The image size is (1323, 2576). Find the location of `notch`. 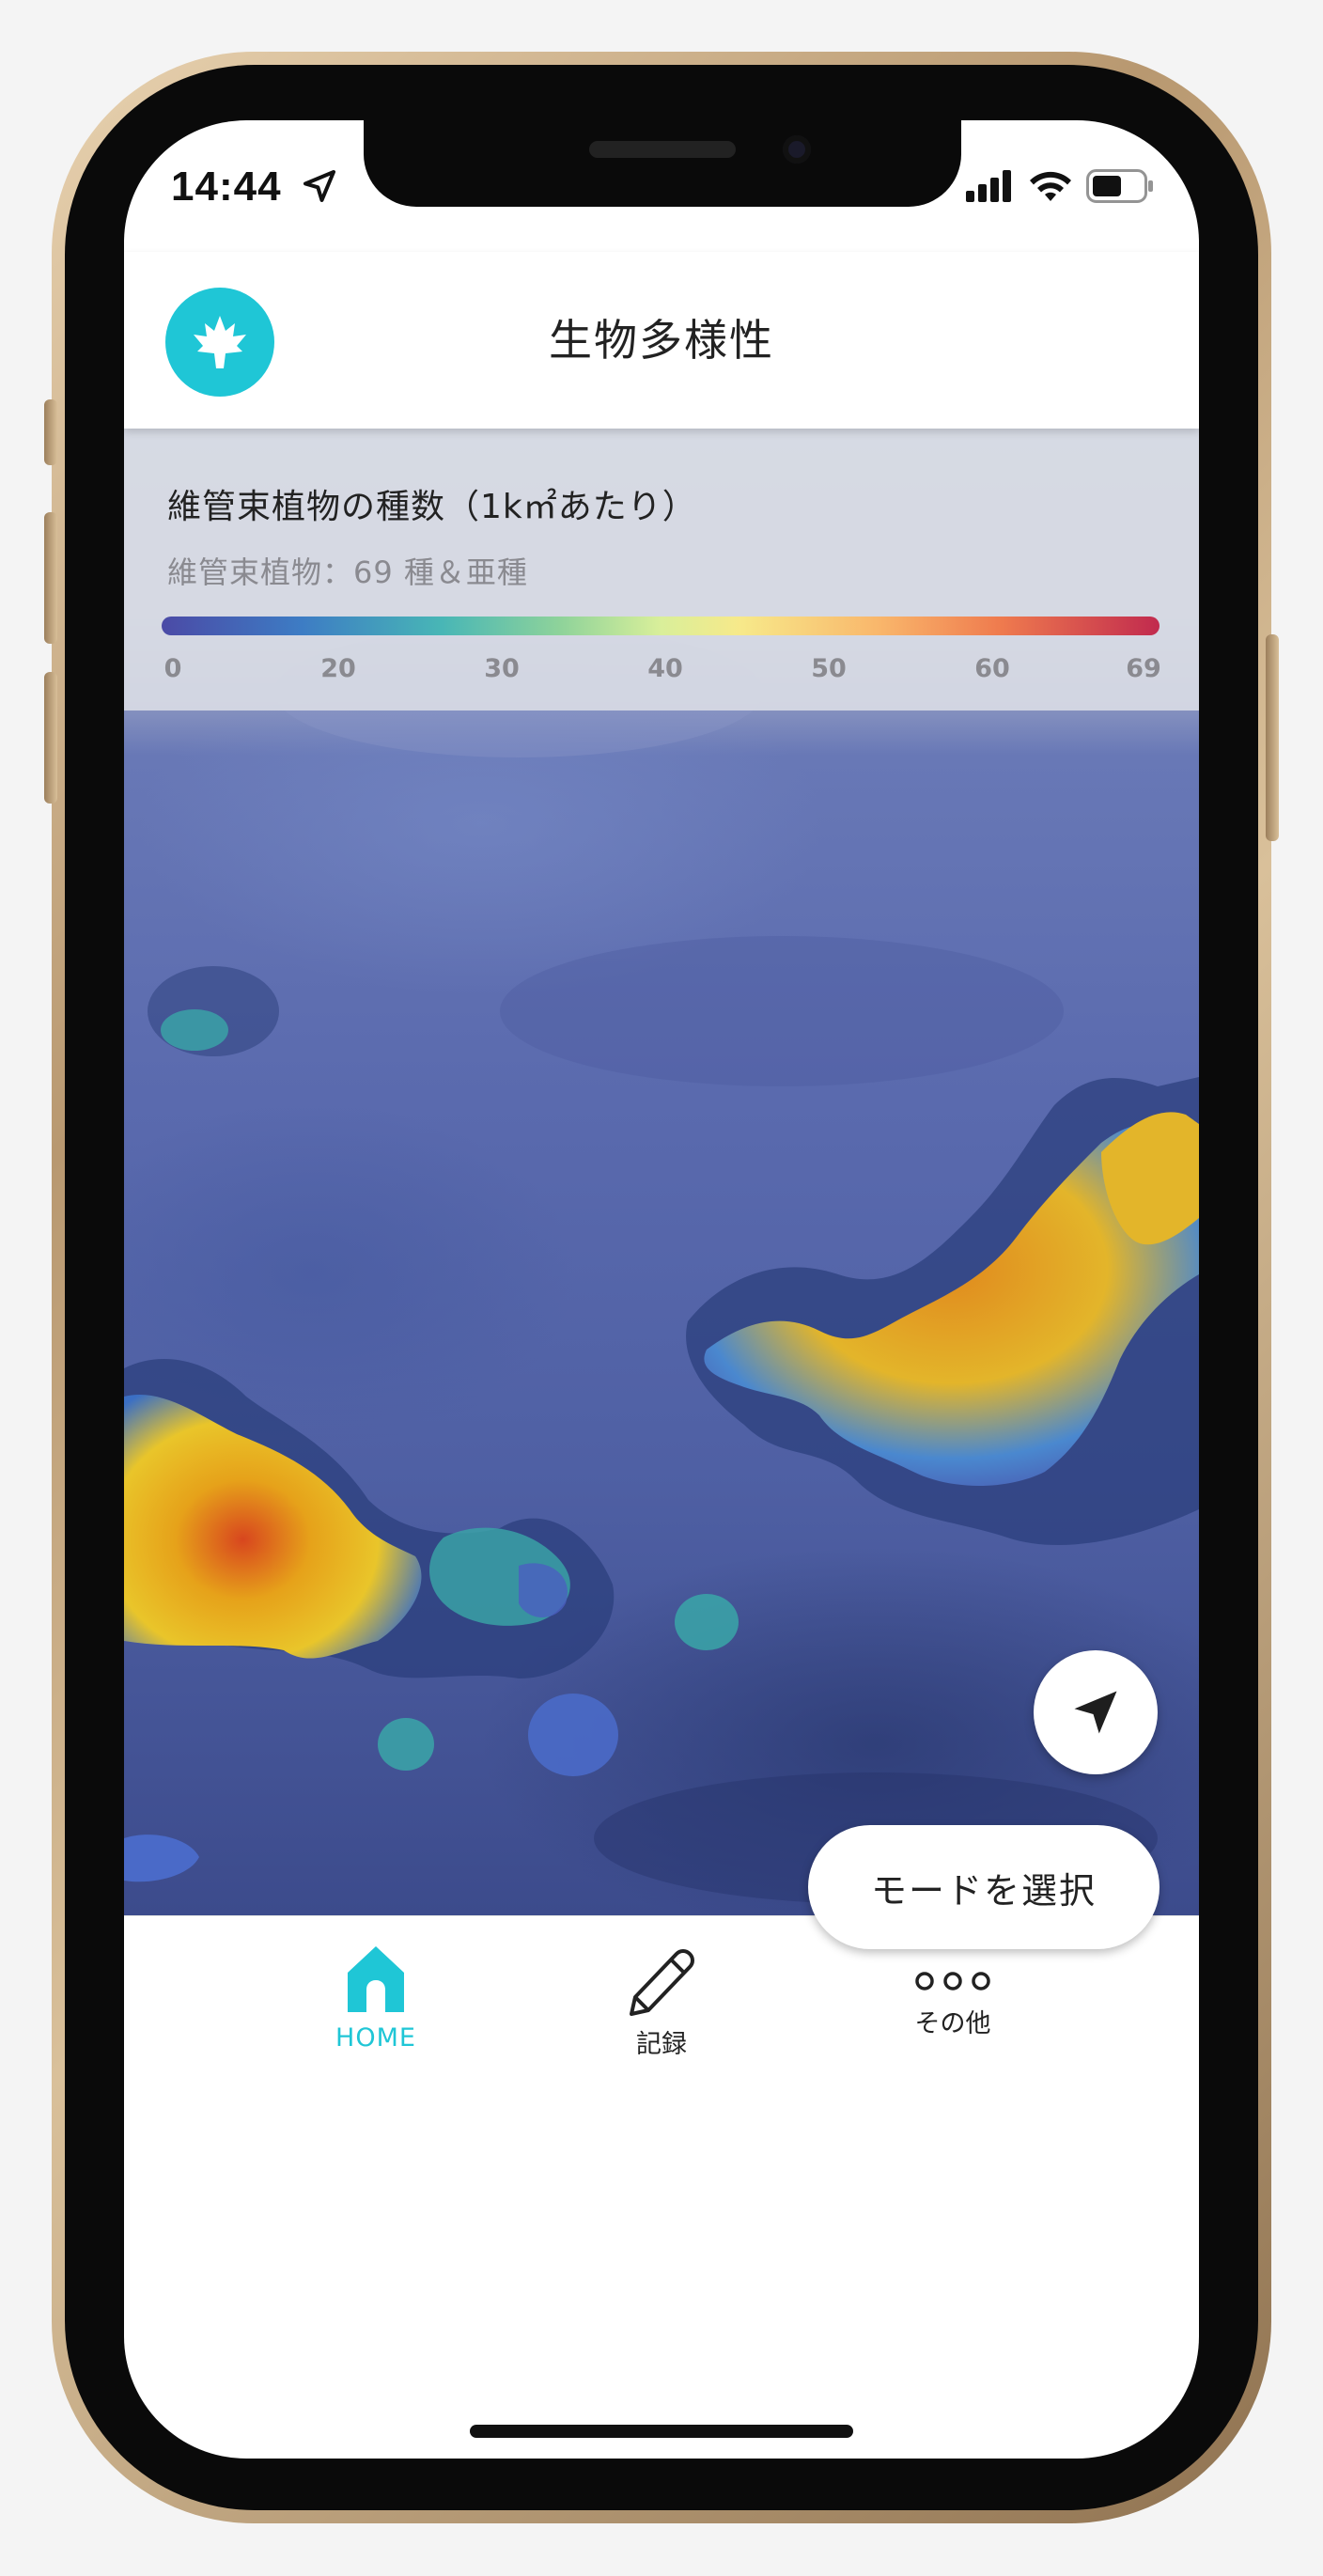

notch is located at coordinates (662, 163).